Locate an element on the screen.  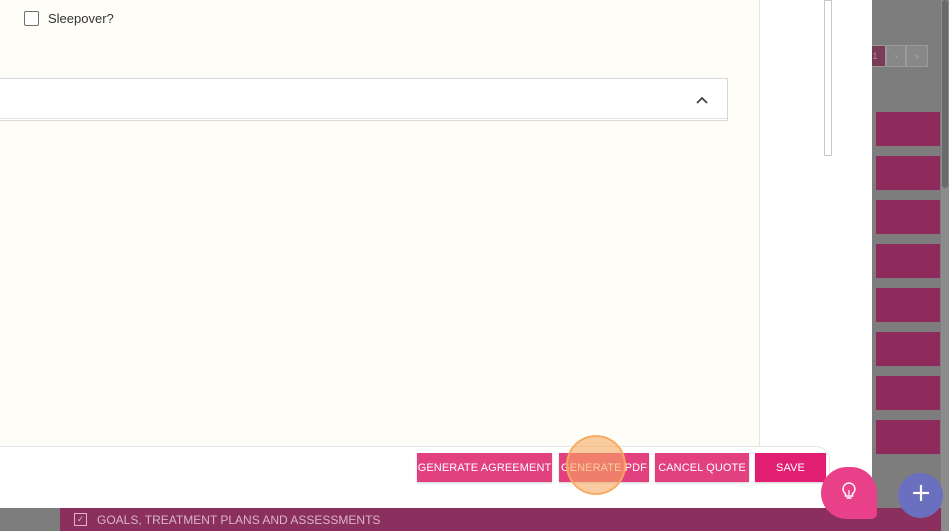
generate-pdf-button: GENERATE PDF is located at coordinates (604, 467).